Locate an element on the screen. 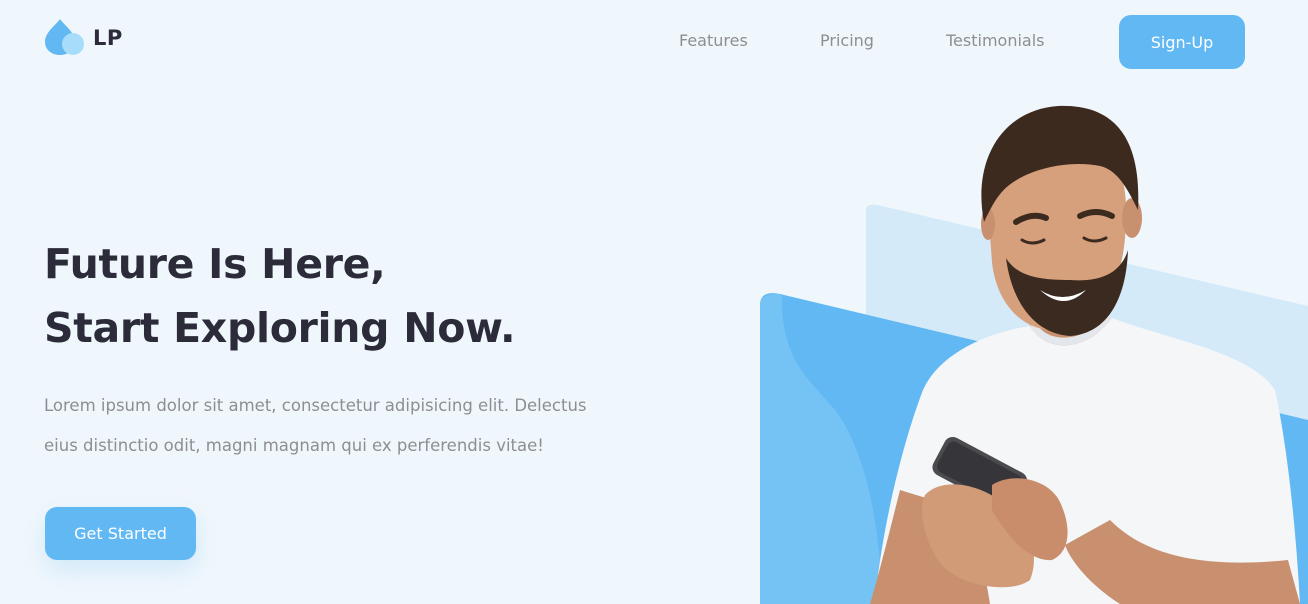 The width and height of the screenshot is (1308, 604). brand-logo: LP is located at coordinates (83, 38).